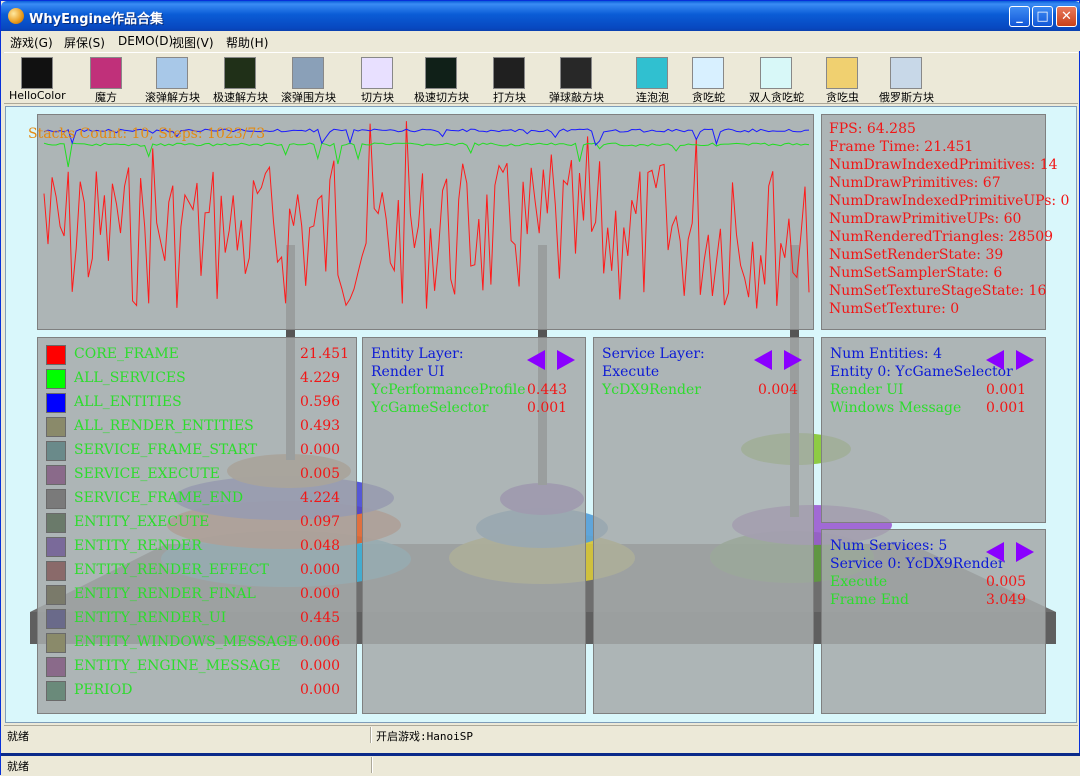  Describe the element at coordinates (147, 134) in the screenshot. I see `stacks-info: Stacks Count: 10, Steps: 1023/73` at that location.